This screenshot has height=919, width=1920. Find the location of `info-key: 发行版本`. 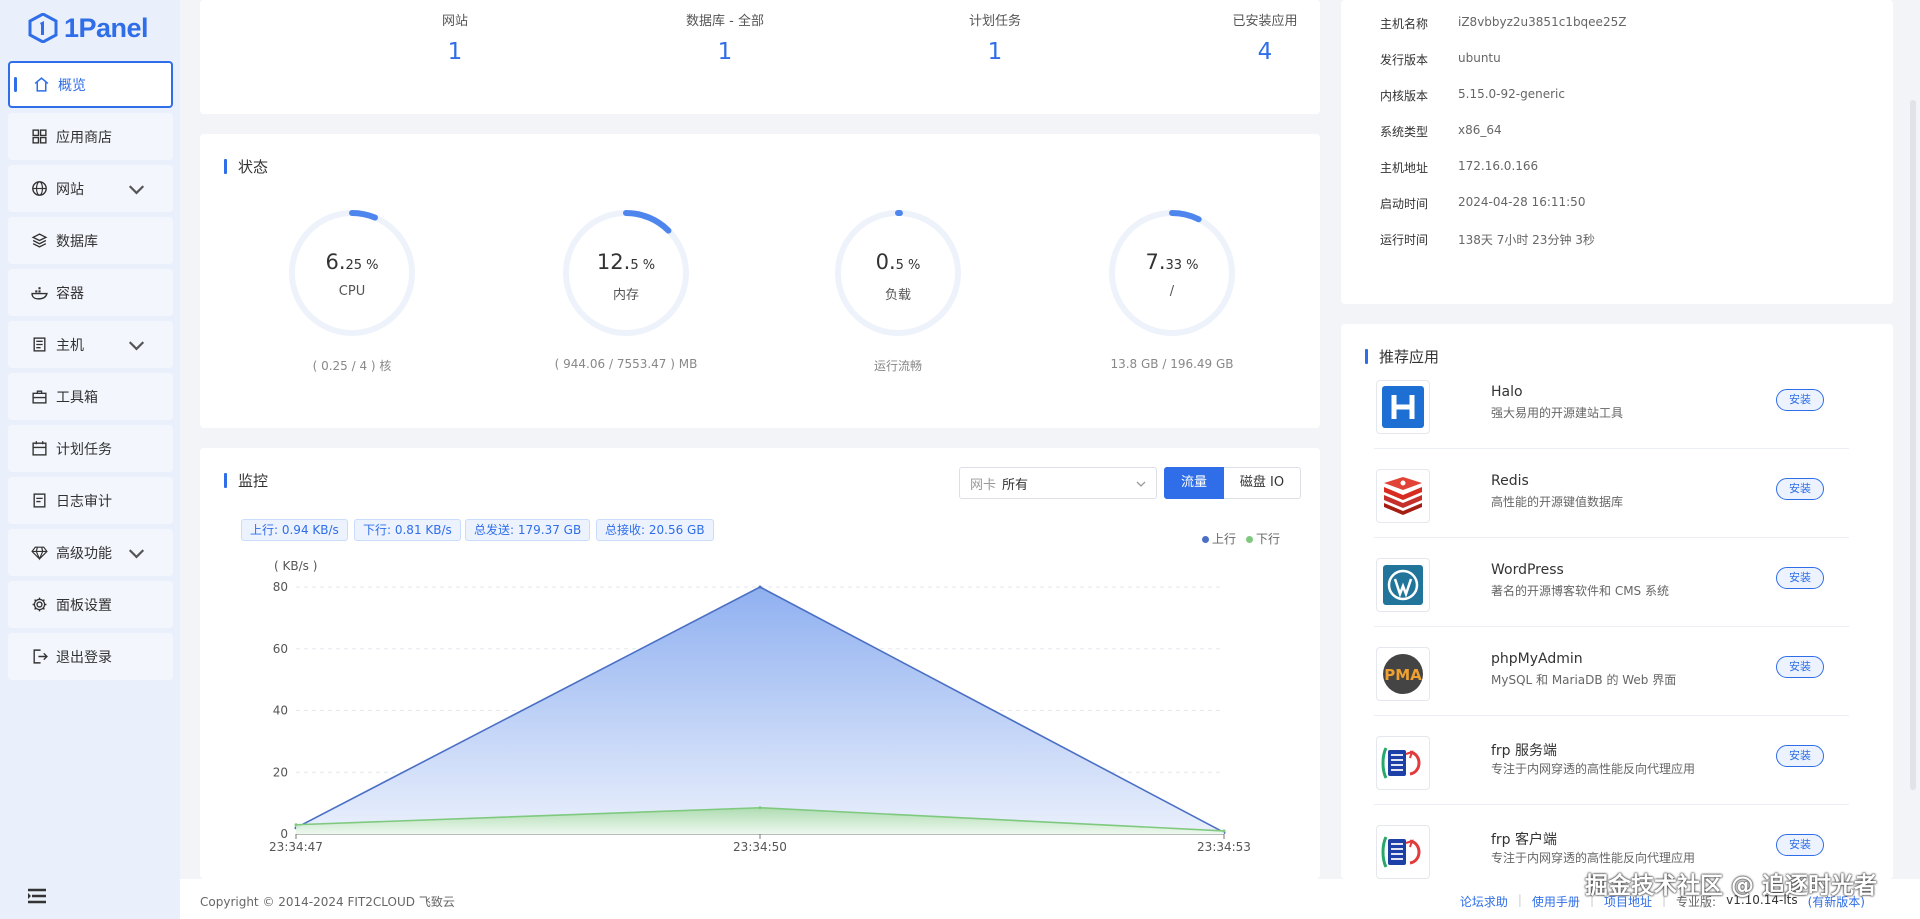

info-key: 发行版本 is located at coordinates (1404, 60).